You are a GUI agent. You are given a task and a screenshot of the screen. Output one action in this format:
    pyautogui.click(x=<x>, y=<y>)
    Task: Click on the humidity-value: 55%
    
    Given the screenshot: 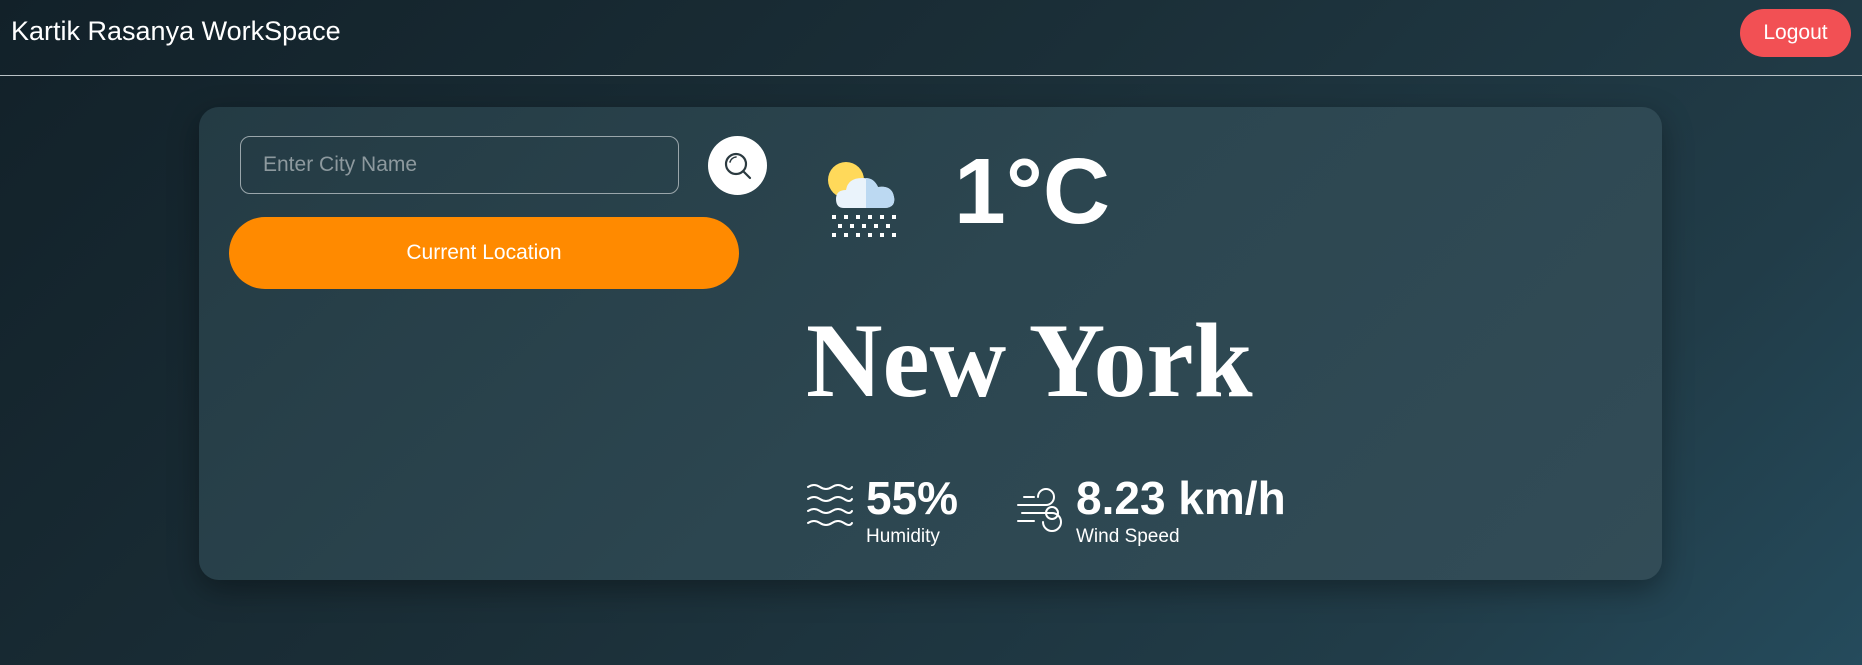 What is the action you would take?
    pyautogui.click(x=912, y=498)
    